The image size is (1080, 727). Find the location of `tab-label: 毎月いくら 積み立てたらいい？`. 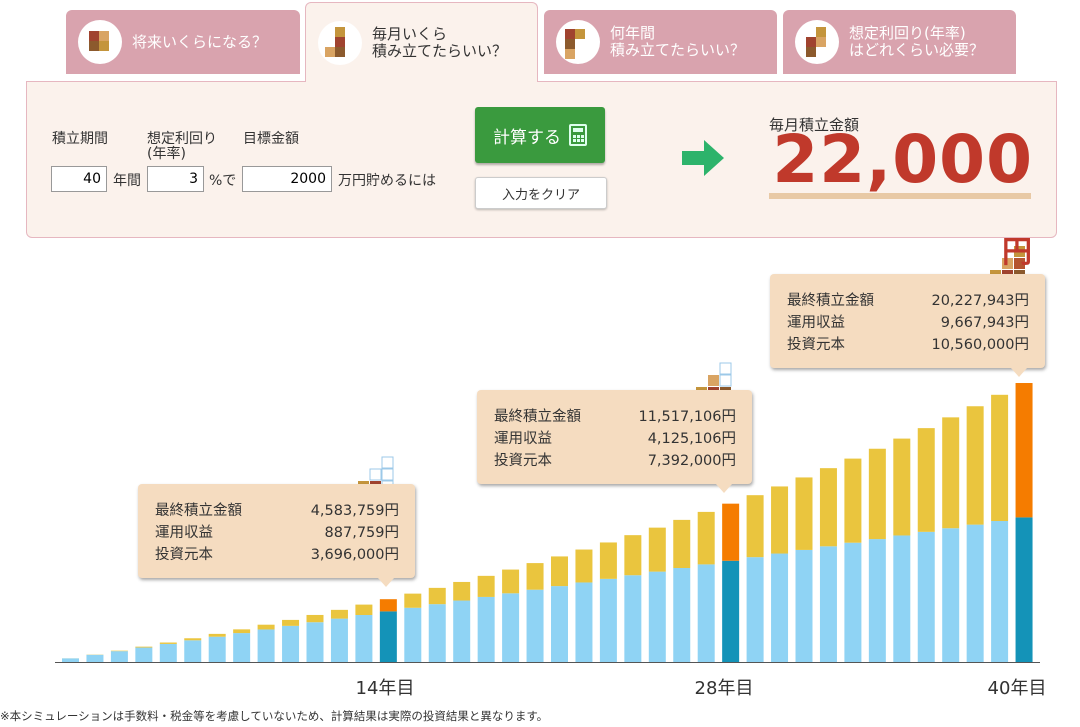

tab-label: 毎月いくら 積み立てたらいい？ is located at coordinates (440, 42).